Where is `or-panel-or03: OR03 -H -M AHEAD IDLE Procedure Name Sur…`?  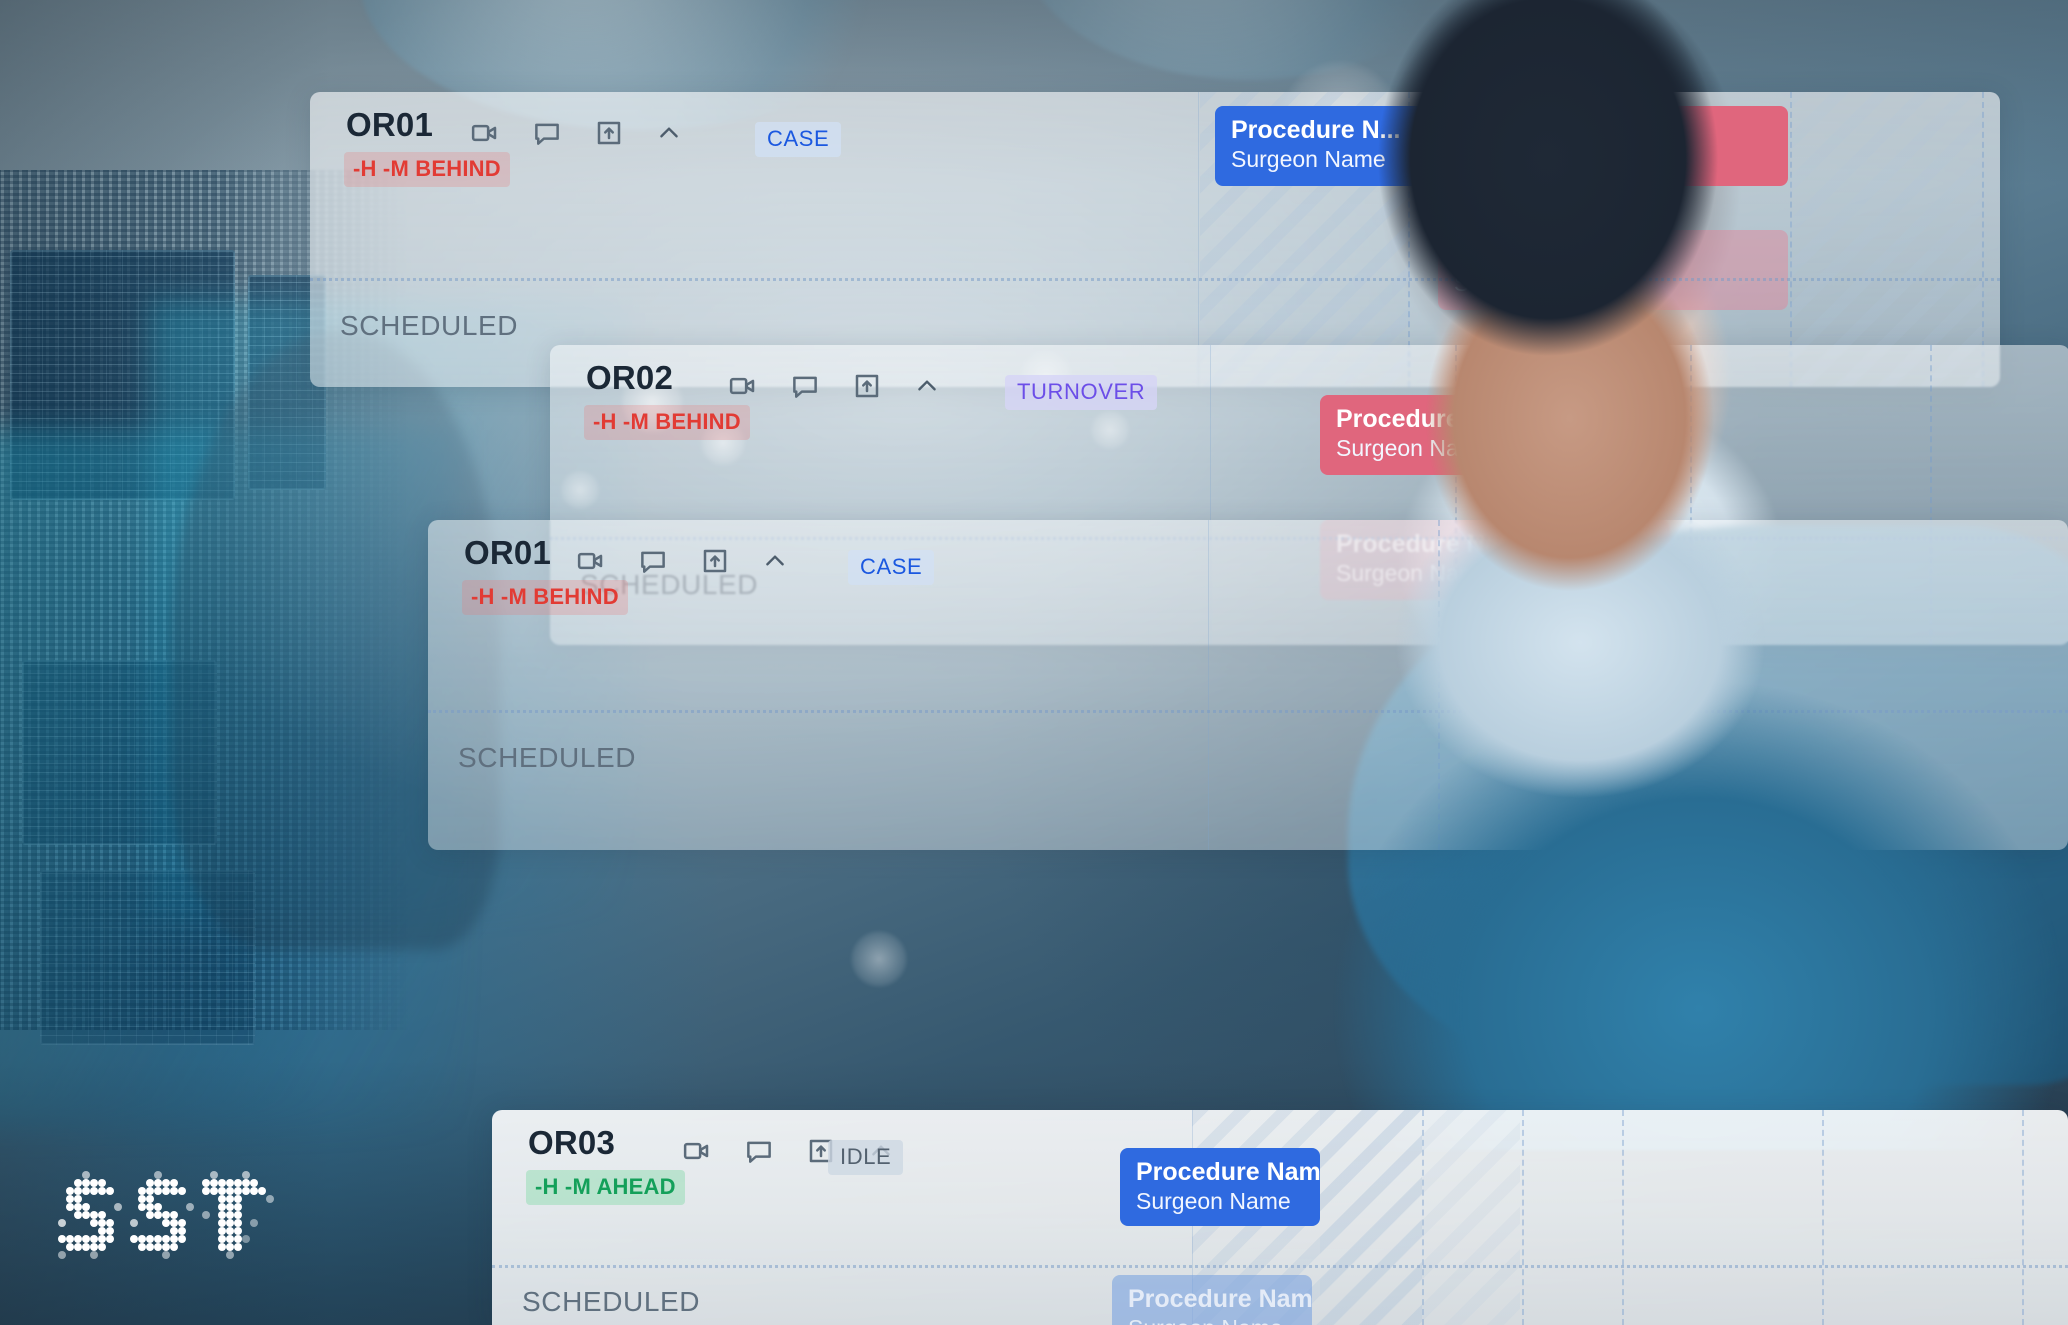 or-panel-or03: OR03 -H -M AHEAD IDLE Procedure Name Sur… is located at coordinates (1280, 1217).